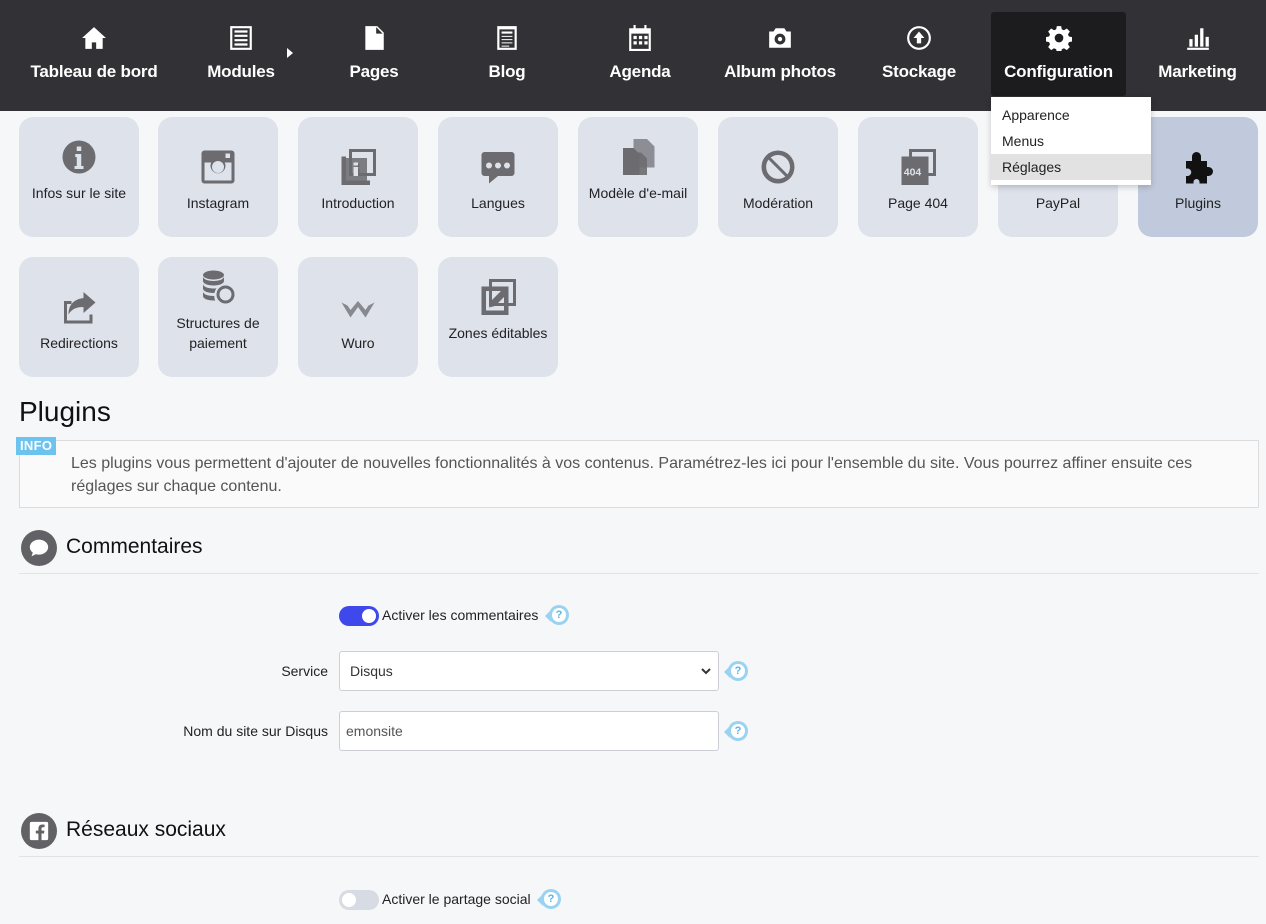  What do you see at coordinates (146, 829) in the screenshot?
I see `section-title: Réseaux sociaux` at bounding box center [146, 829].